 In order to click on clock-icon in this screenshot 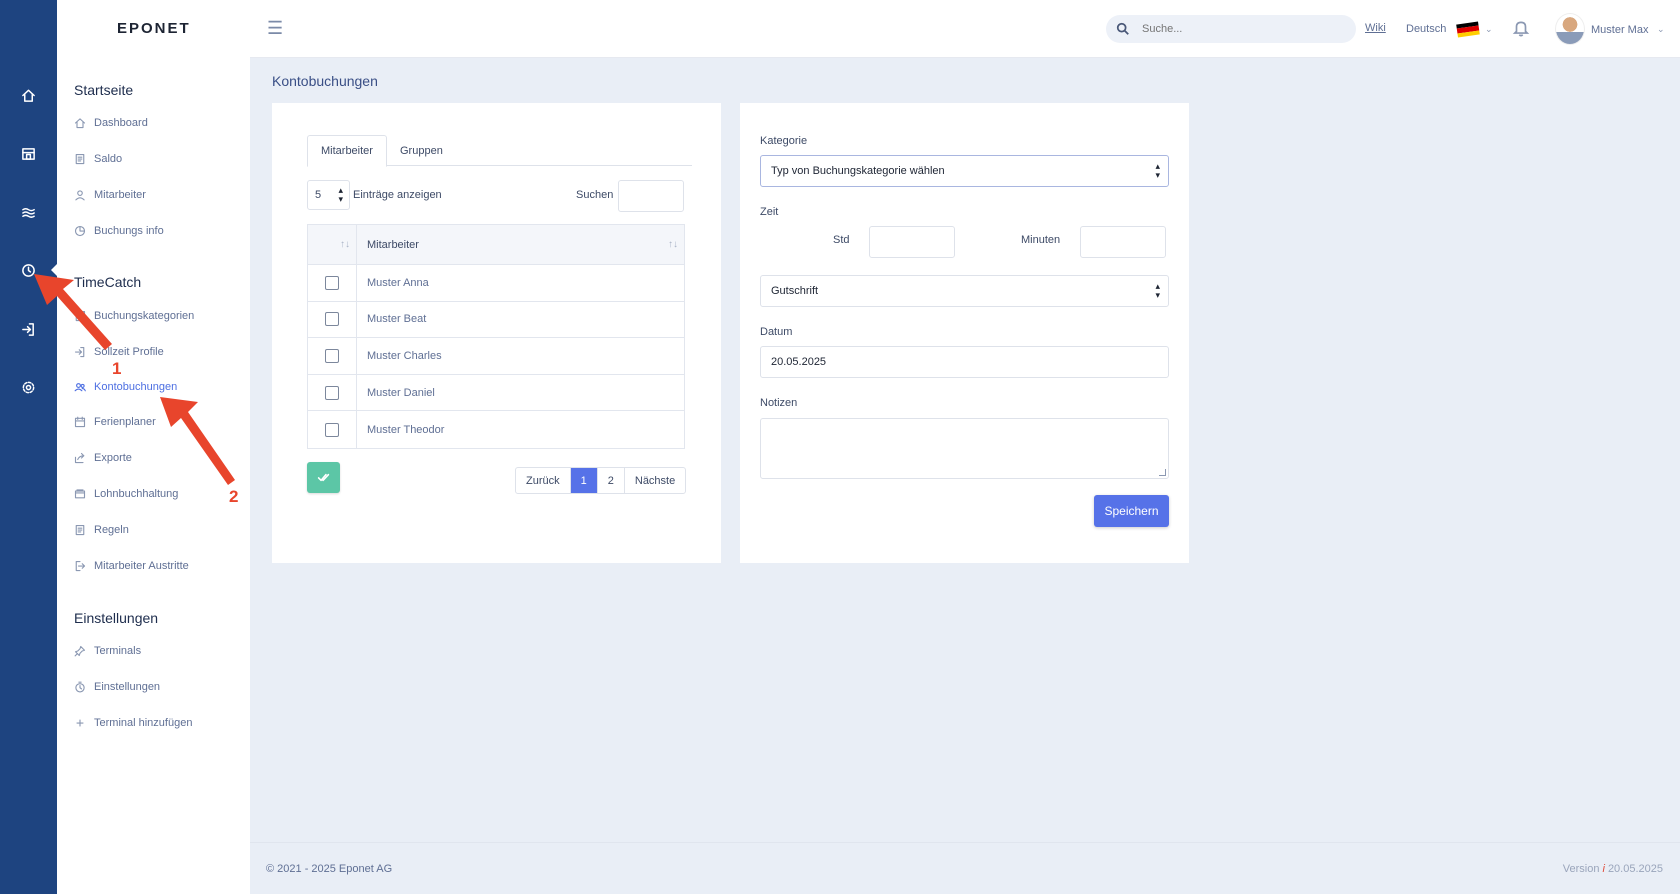, I will do `click(28, 270)`.